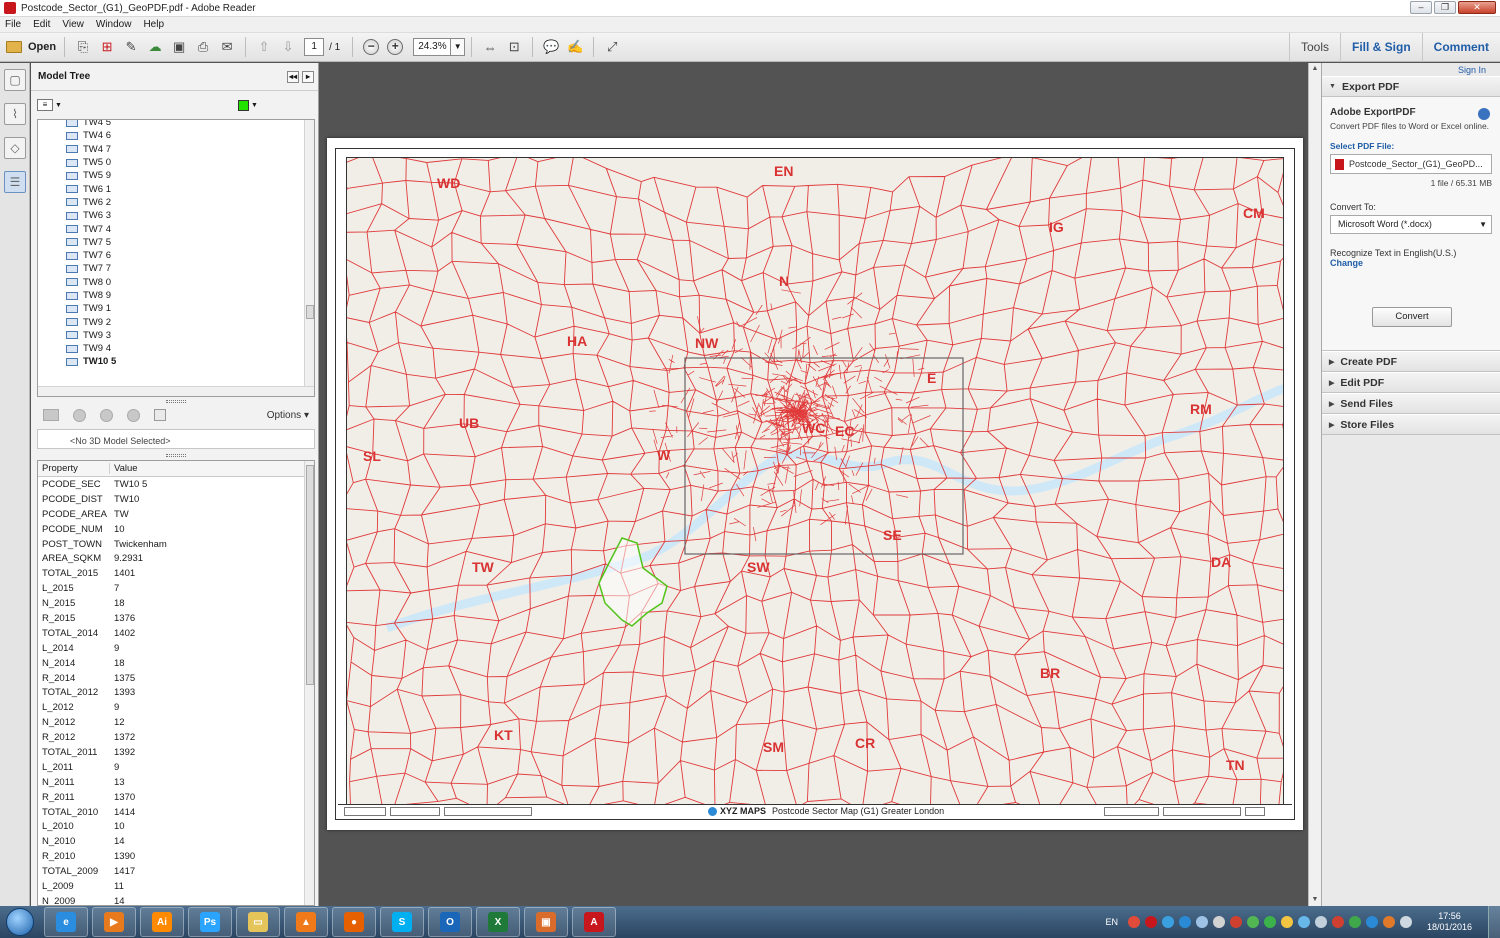  What do you see at coordinates (131, 47) in the screenshot?
I see `edit-icon: ✎` at bounding box center [131, 47].